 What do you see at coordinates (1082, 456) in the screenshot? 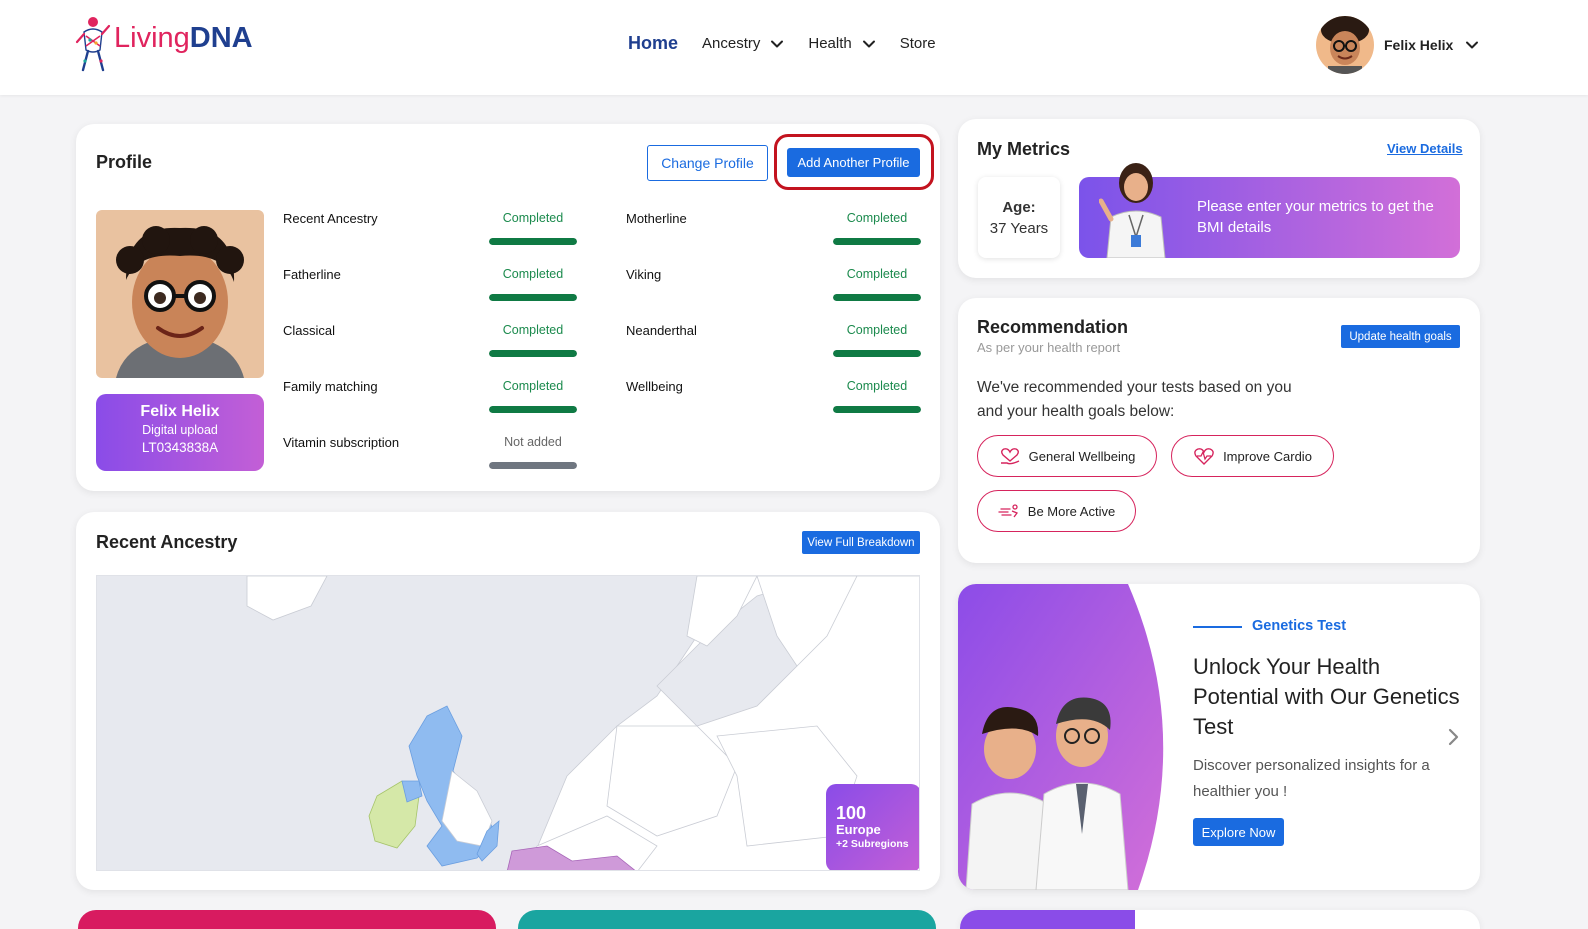
I see `goal-label: General Wellbeing` at bounding box center [1082, 456].